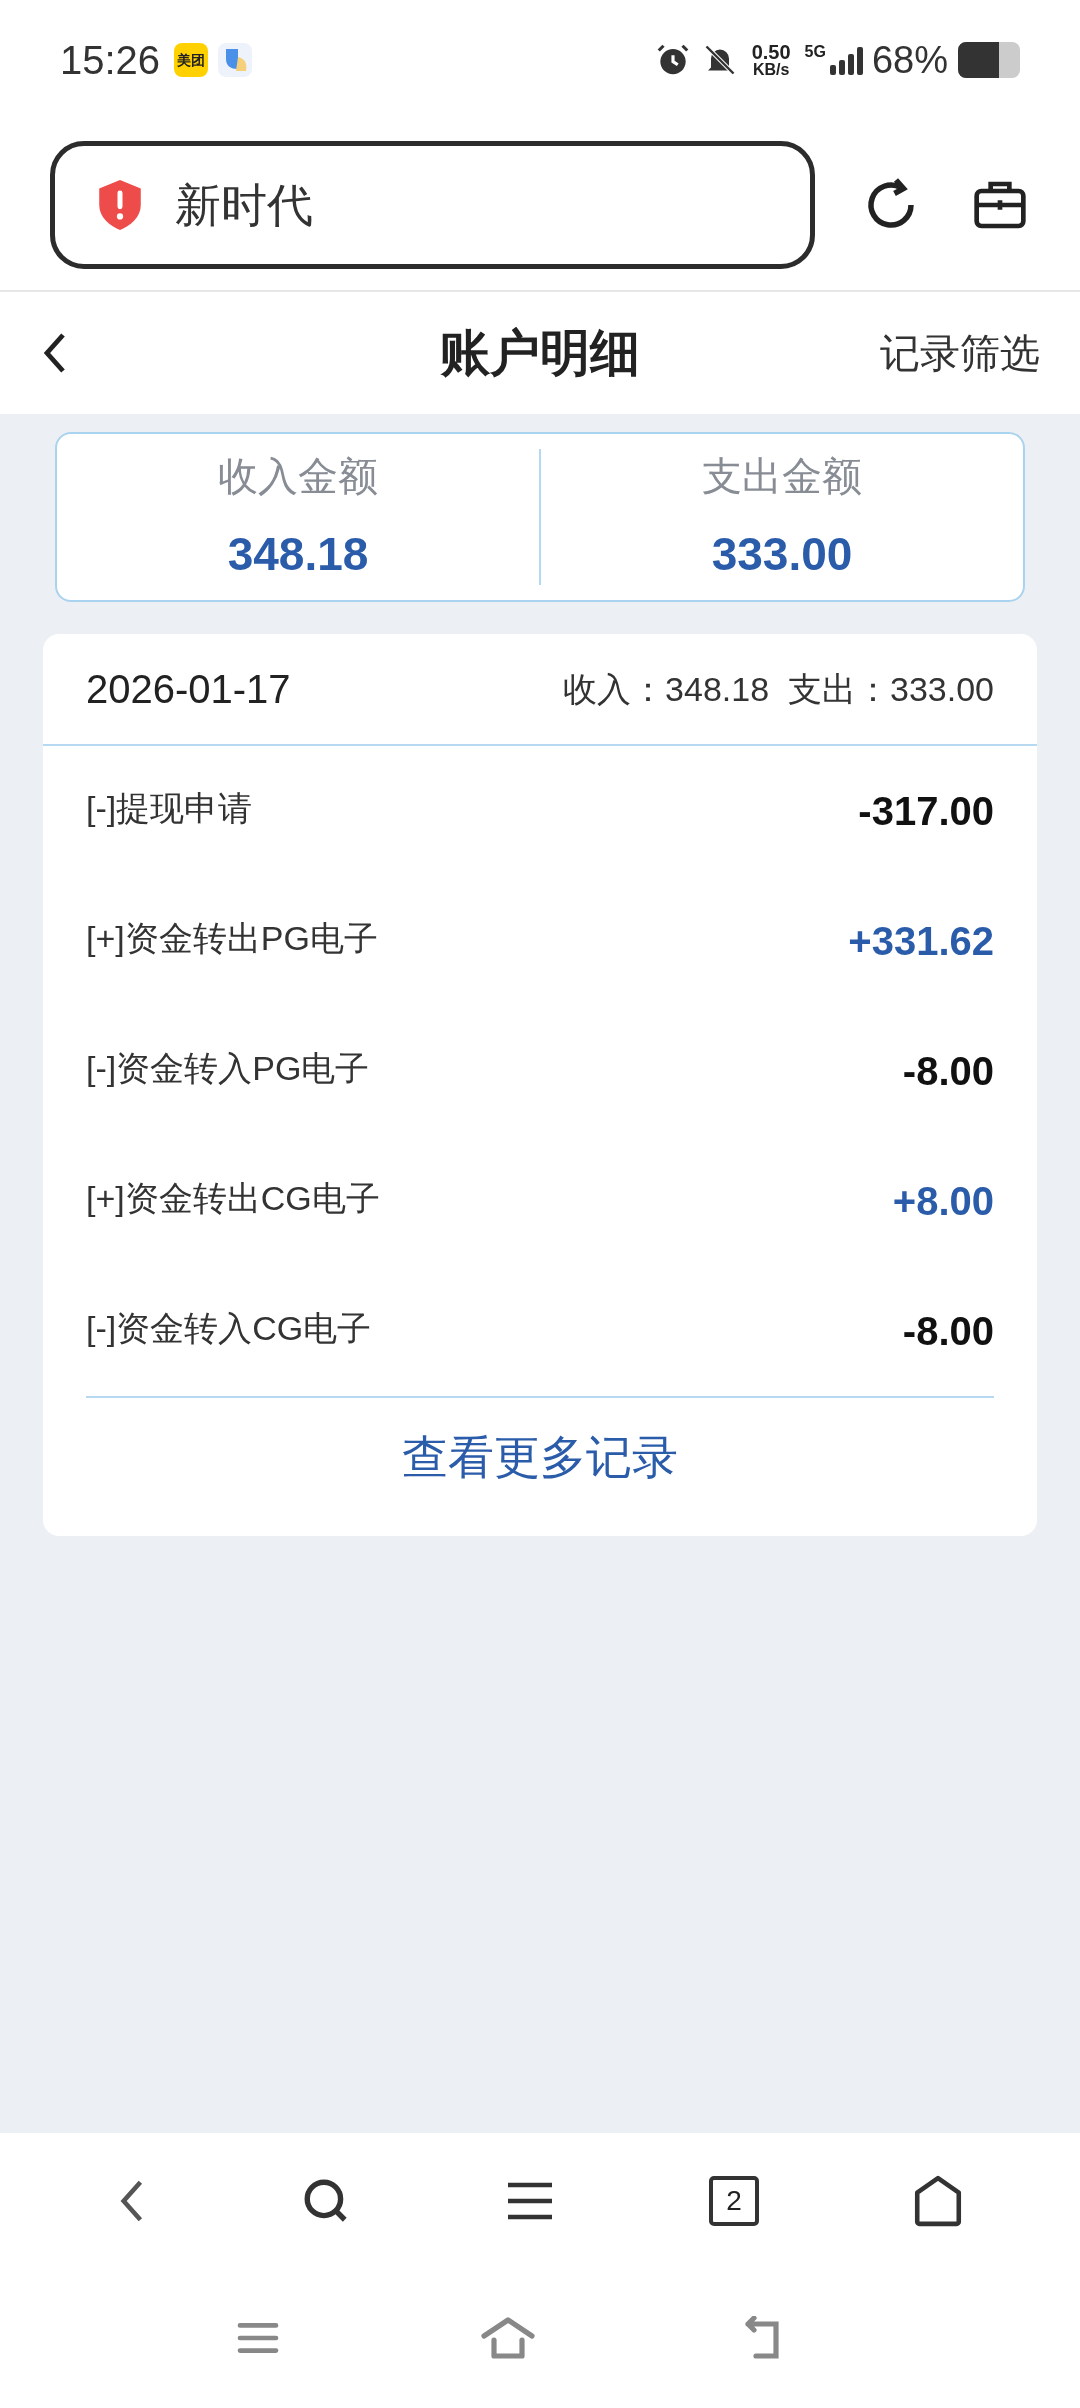 This screenshot has width=1080, height=2408. Describe the element at coordinates (989, 60) in the screenshot. I see `battery-icon` at that location.